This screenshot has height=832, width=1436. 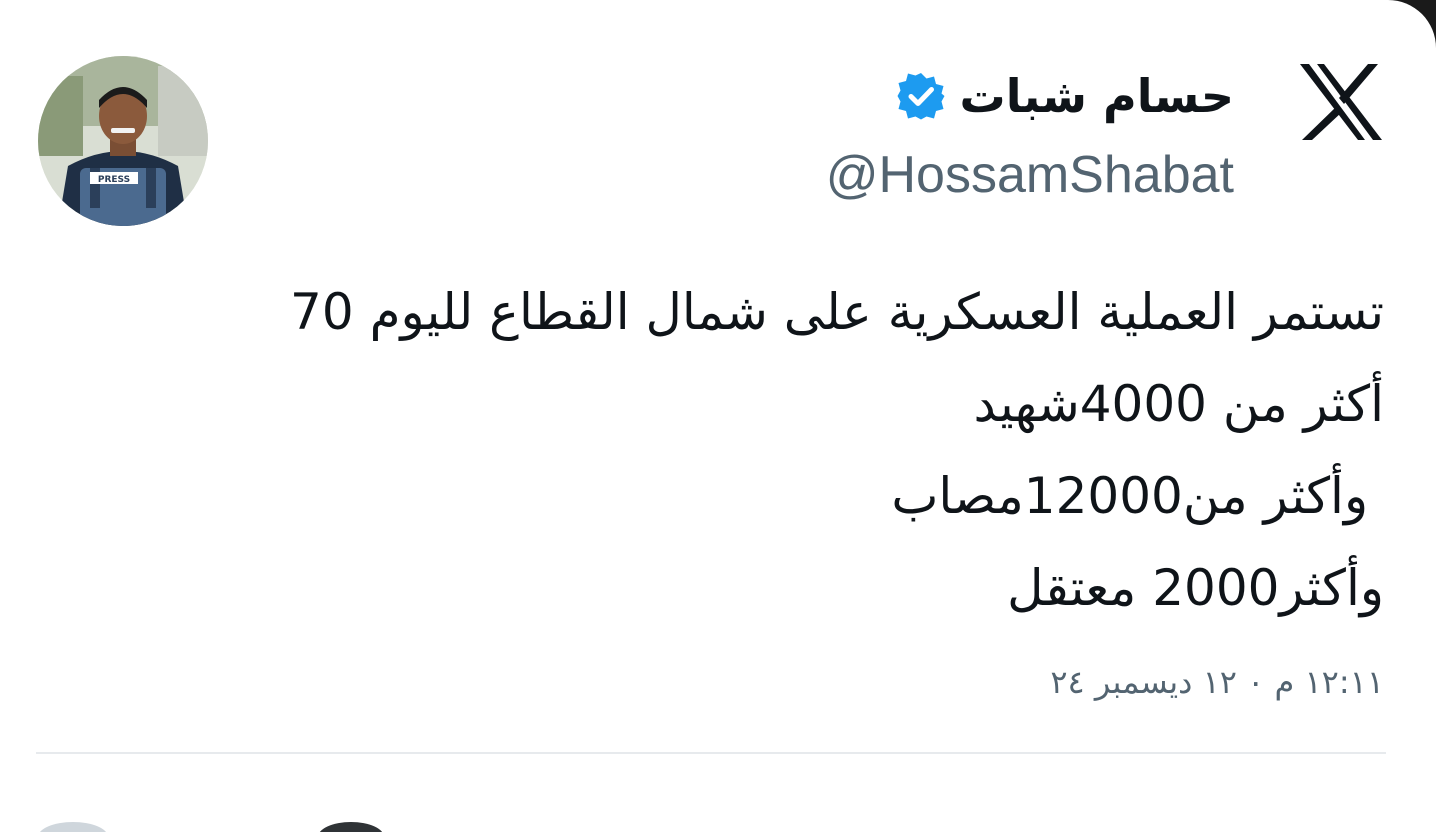 I want to click on avatar: PRESS, so click(x=123, y=141).